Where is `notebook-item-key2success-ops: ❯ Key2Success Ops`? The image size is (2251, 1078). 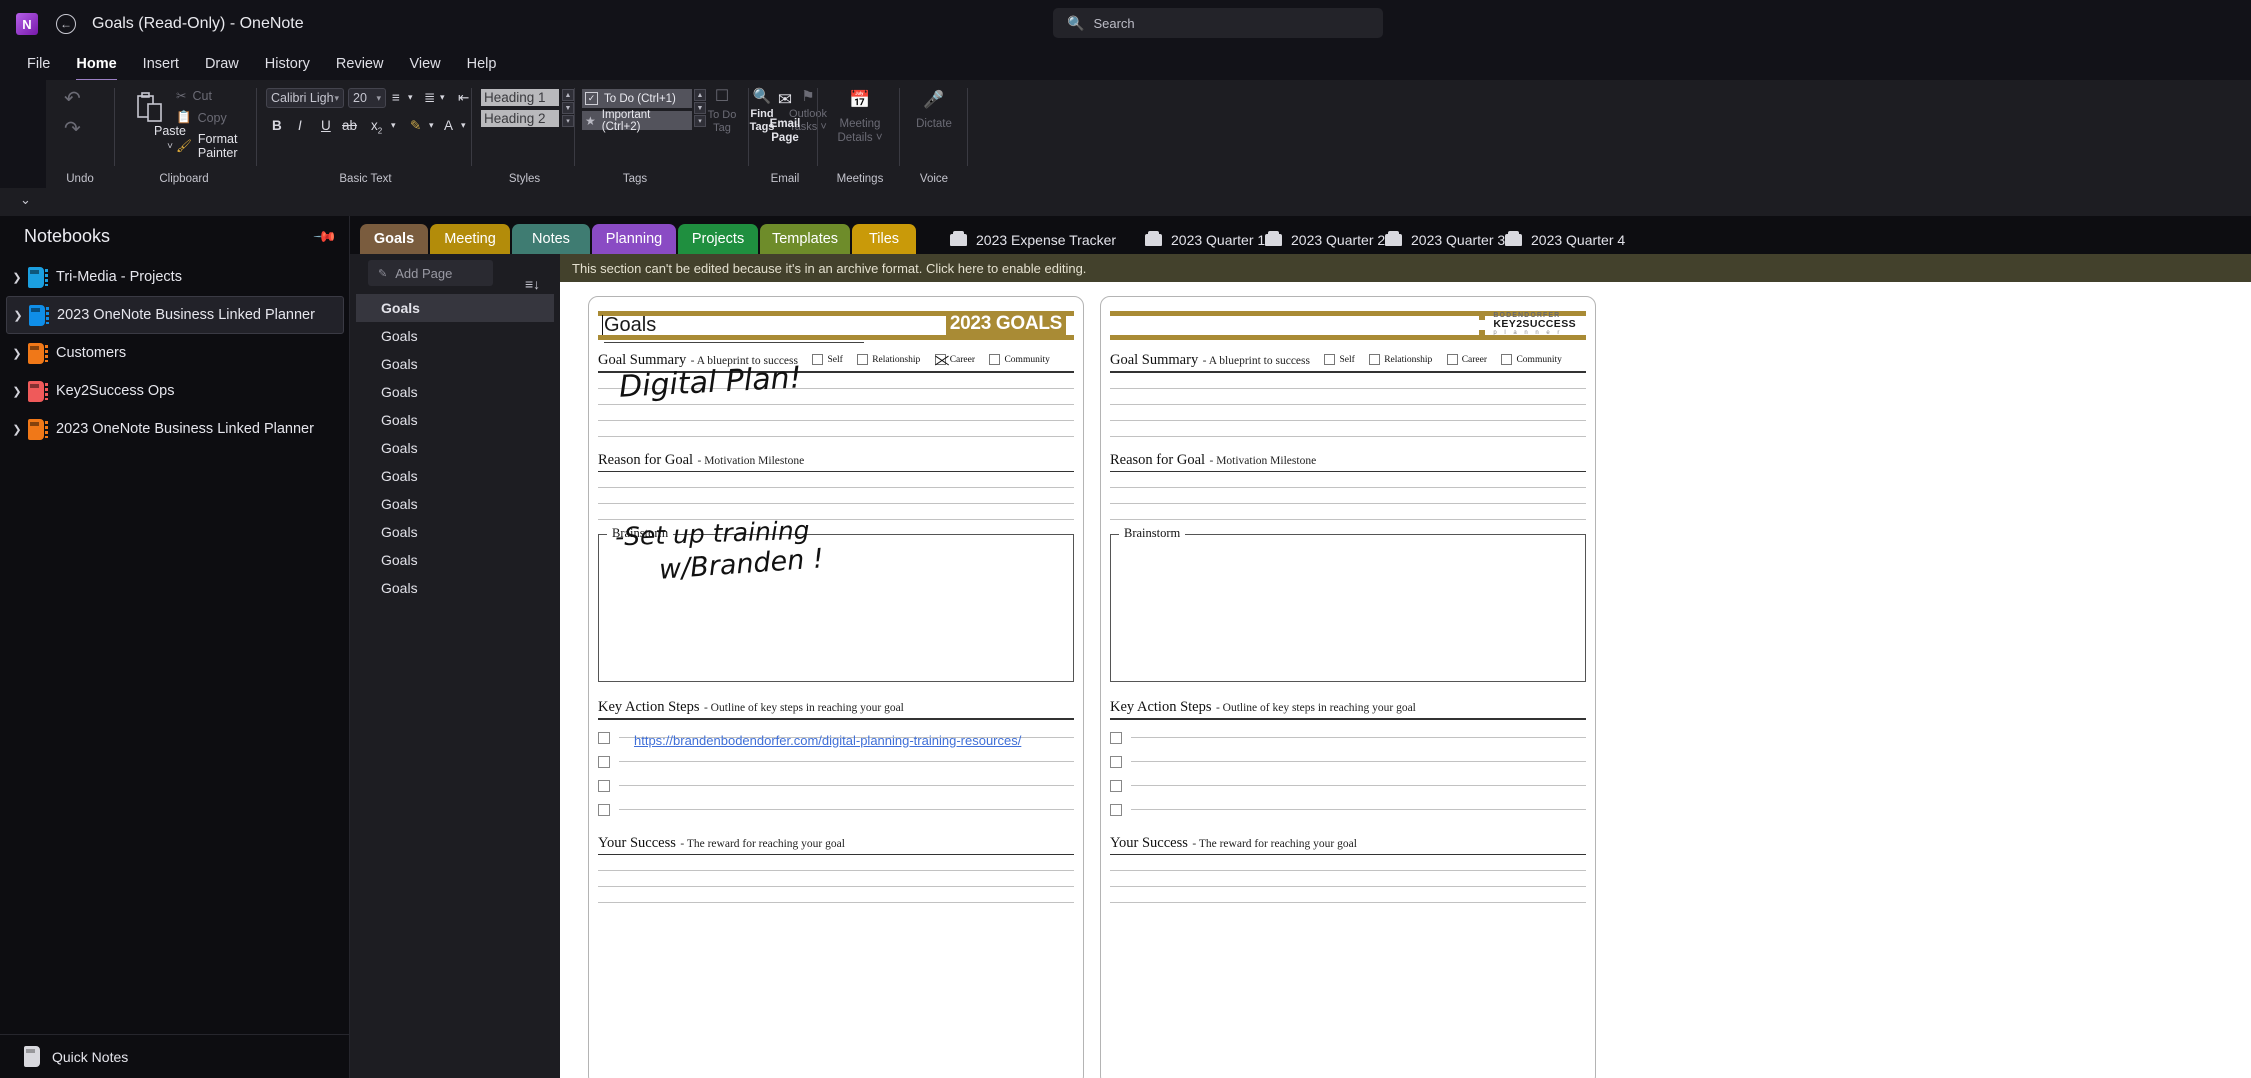 notebook-item-key2success-ops: ❯ Key2Success Ops is located at coordinates (175, 391).